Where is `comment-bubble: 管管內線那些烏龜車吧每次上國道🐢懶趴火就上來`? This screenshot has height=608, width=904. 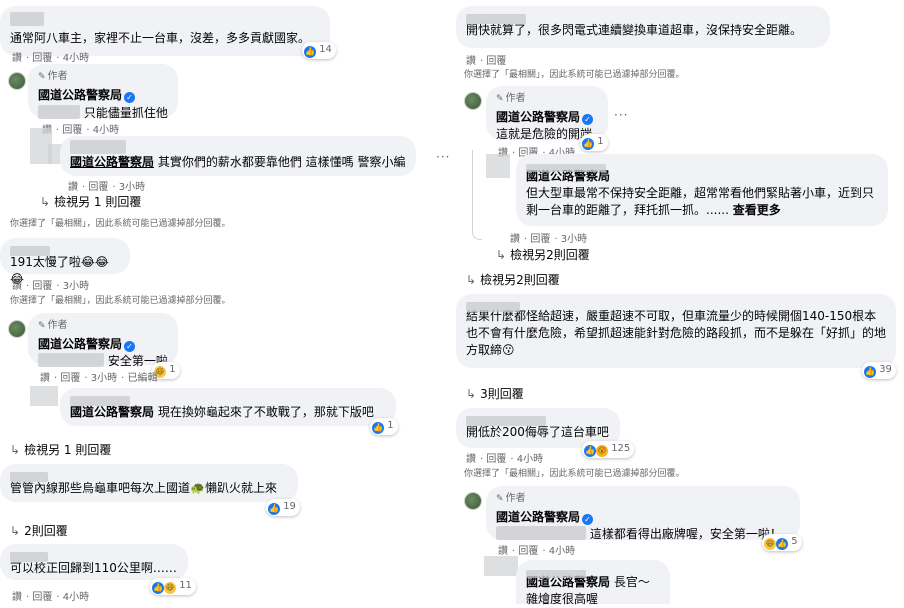 comment-bubble: 管管內線那些烏龜車吧每次上國道🐢懶趴火就上來 is located at coordinates (149, 483).